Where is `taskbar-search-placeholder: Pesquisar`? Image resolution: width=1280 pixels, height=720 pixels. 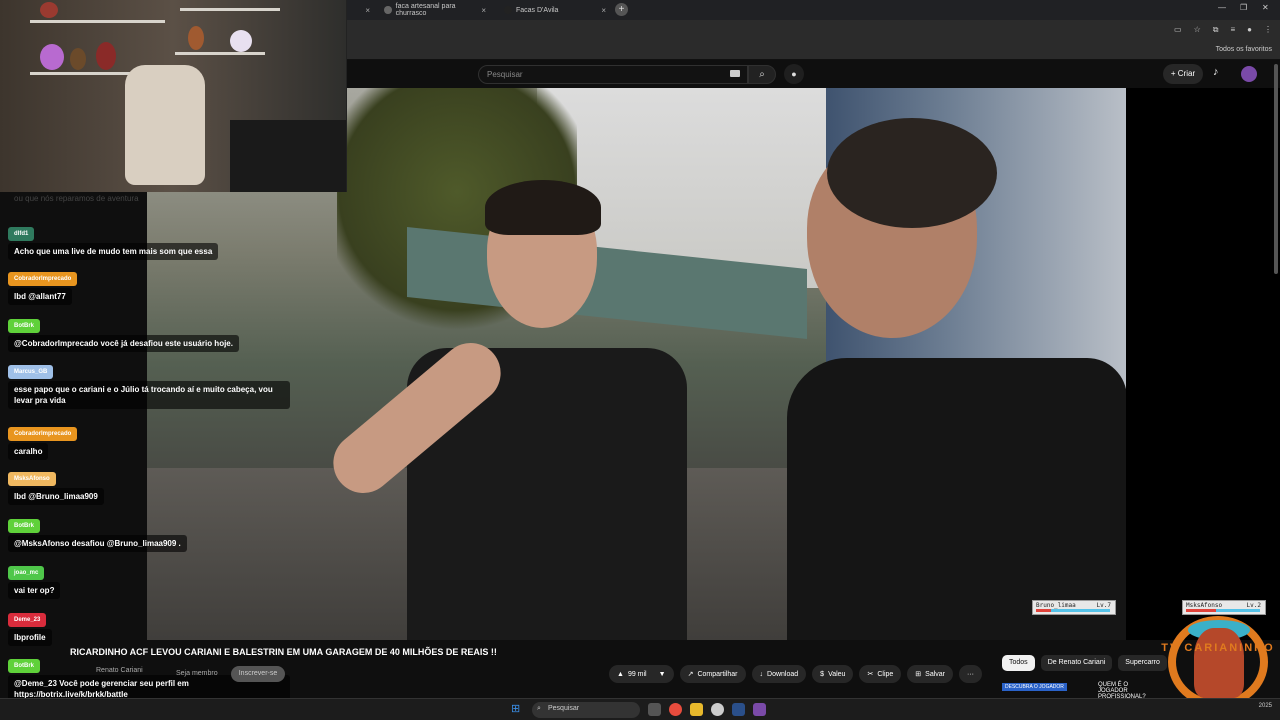 taskbar-search-placeholder: Pesquisar is located at coordinates (564, 708).